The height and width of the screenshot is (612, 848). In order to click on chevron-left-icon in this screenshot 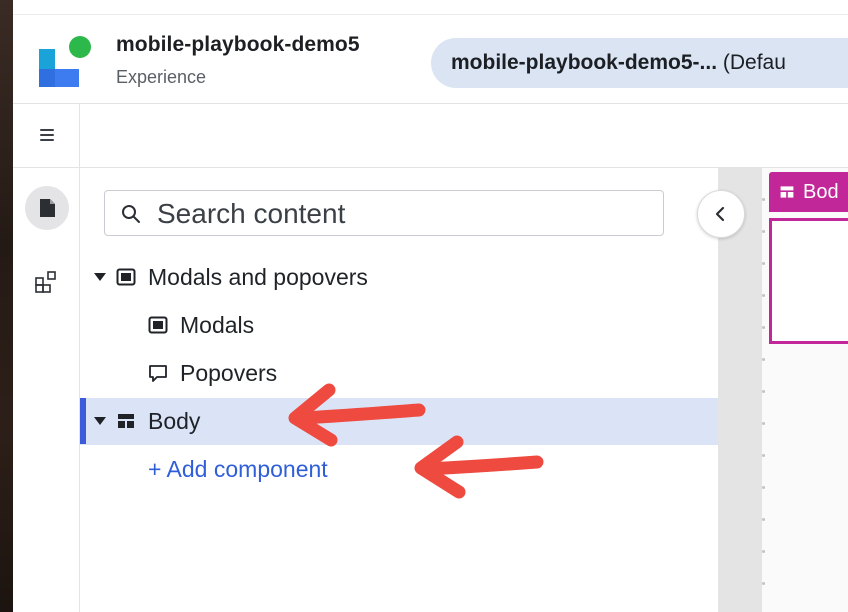, I will do `click(720, 214)`.